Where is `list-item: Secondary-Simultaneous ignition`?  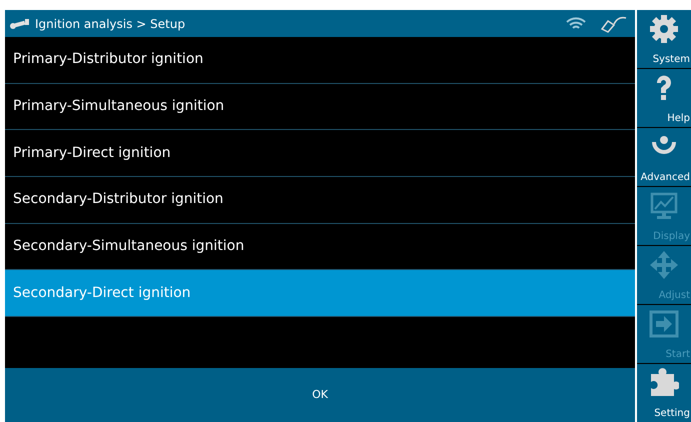
list-item: Secondary-Simultaneous ignition is located at coordinates (320, 247).